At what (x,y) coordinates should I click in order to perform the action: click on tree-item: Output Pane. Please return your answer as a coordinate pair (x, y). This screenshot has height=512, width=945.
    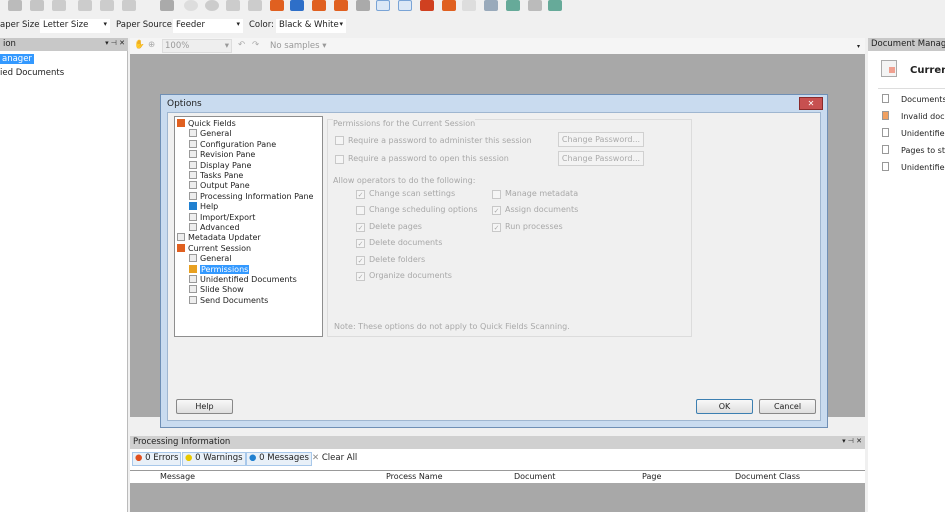
    Looking at the image, I should click on (219, 186).